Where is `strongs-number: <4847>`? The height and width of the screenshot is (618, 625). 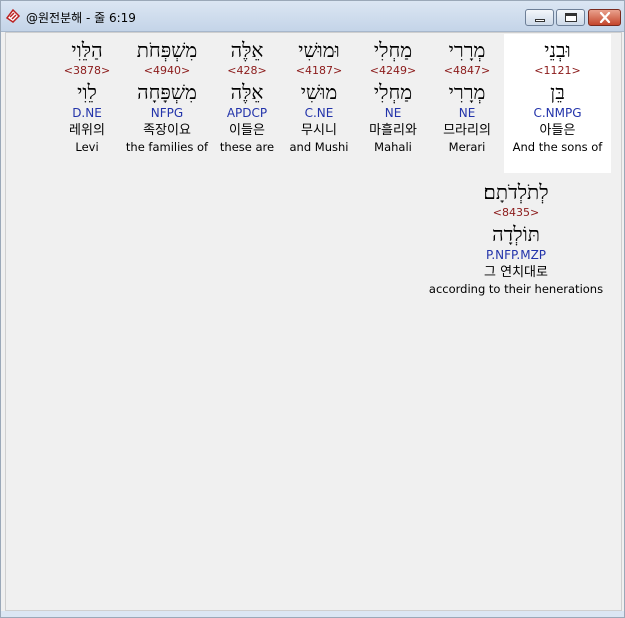
strongs-number: <4847> is located at coordinates (467, 71).